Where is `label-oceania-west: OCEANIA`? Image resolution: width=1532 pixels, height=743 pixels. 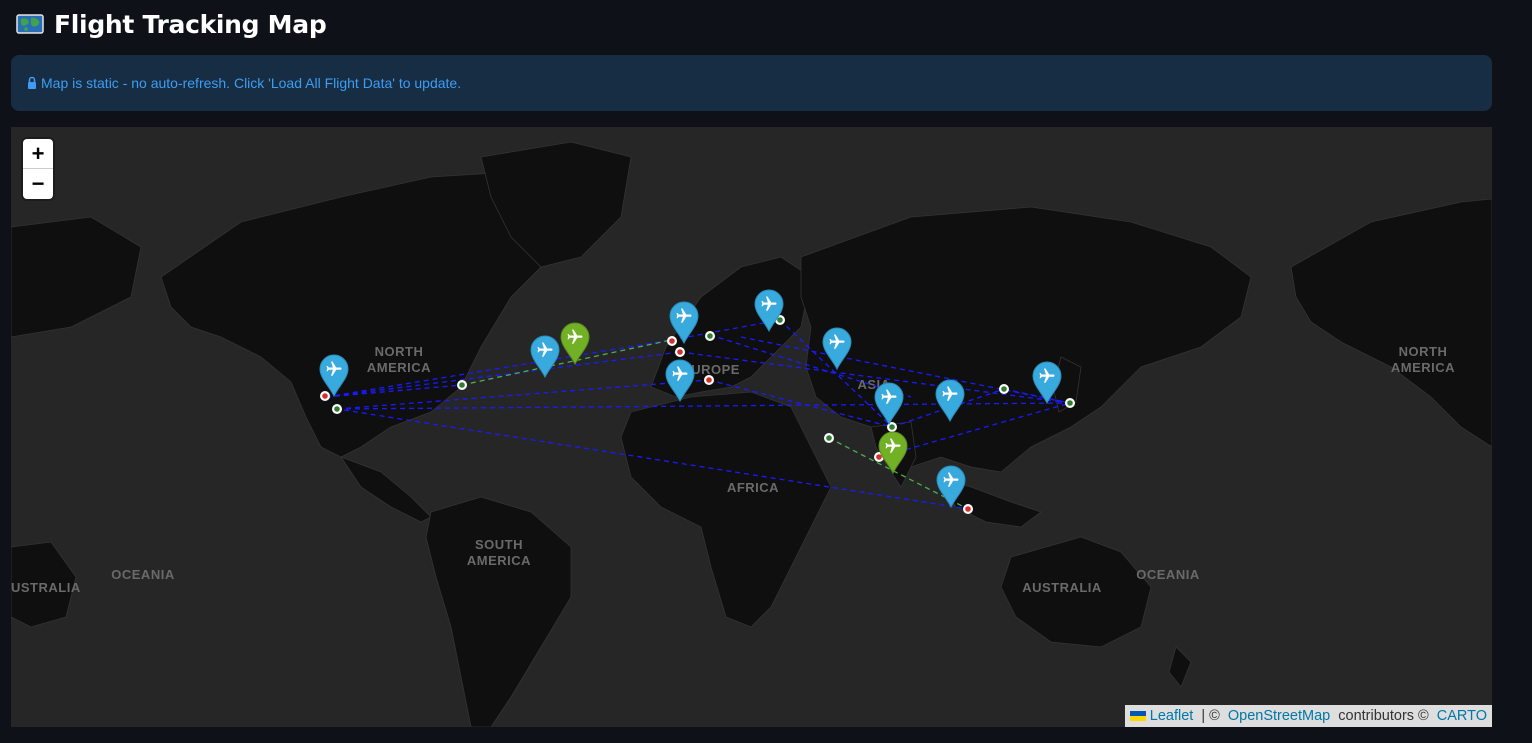
label-oceania-west: OCEANIA is located at coordinates (143, 574).